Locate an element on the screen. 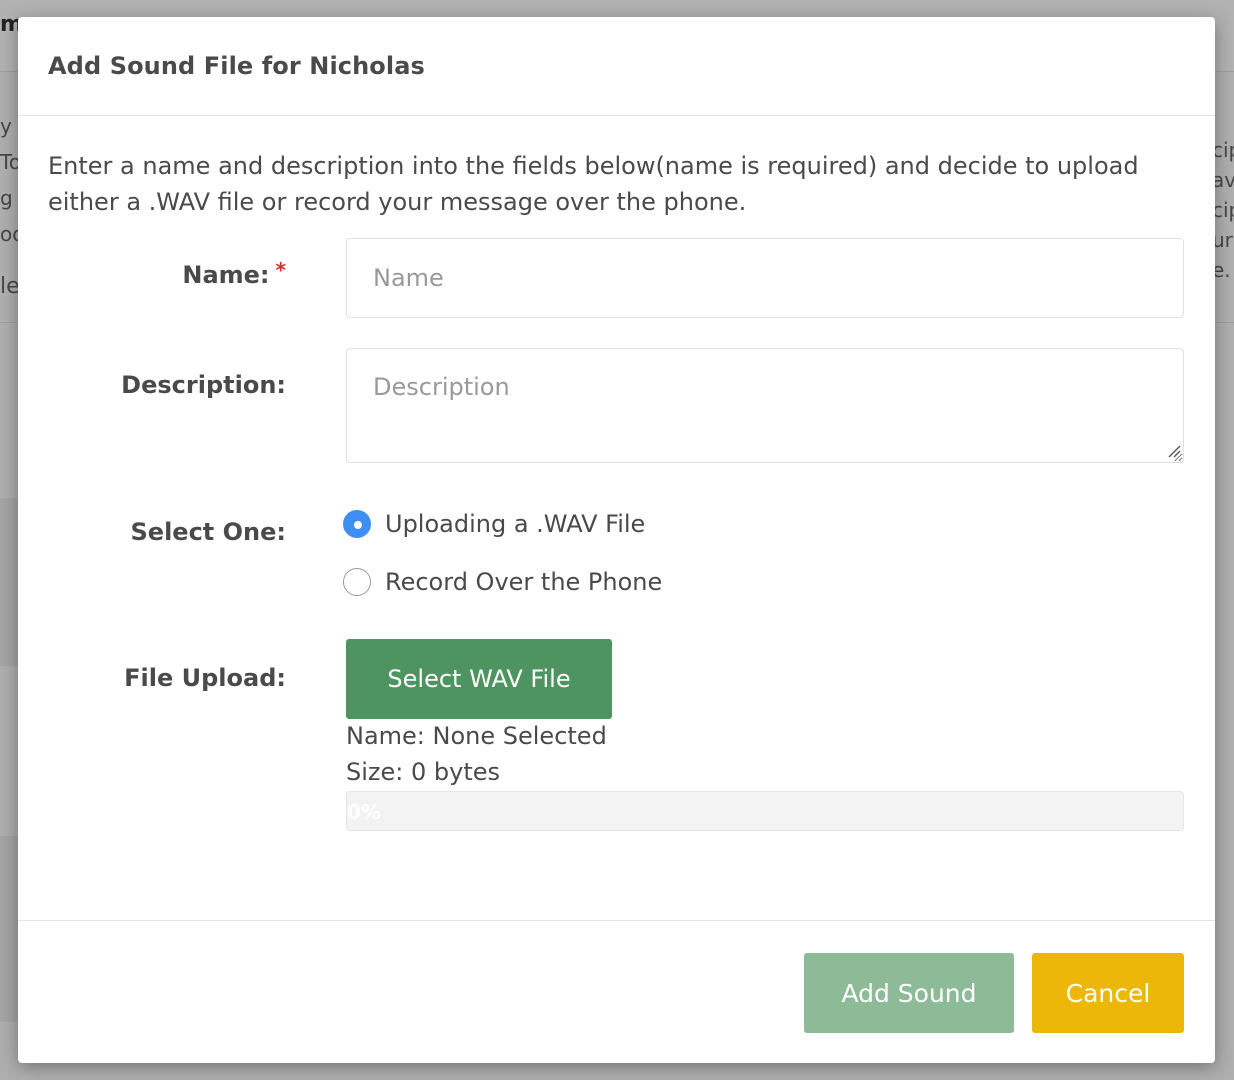 The height and width of the screenshot is (1080, 1234). required-marker: * is located at coordinates (280, 270).